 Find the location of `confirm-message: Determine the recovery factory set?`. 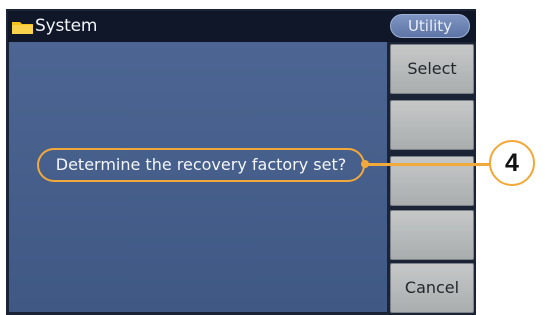

confirm-message: Determine the recovery factory set? is located at coordinates (201, 165).